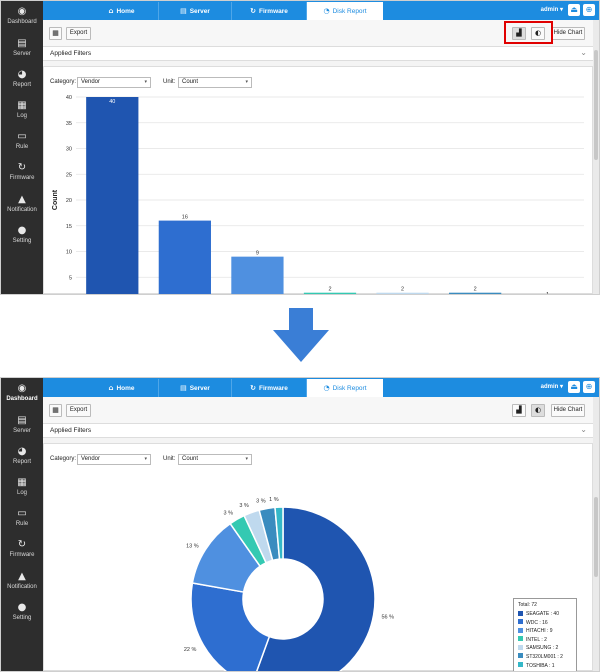  Describe the element at coordinates (289, 584) in the screenshot. I see `donut-chart: 56 %22 %13 %3 %3 %3 % 1 %` at that location.